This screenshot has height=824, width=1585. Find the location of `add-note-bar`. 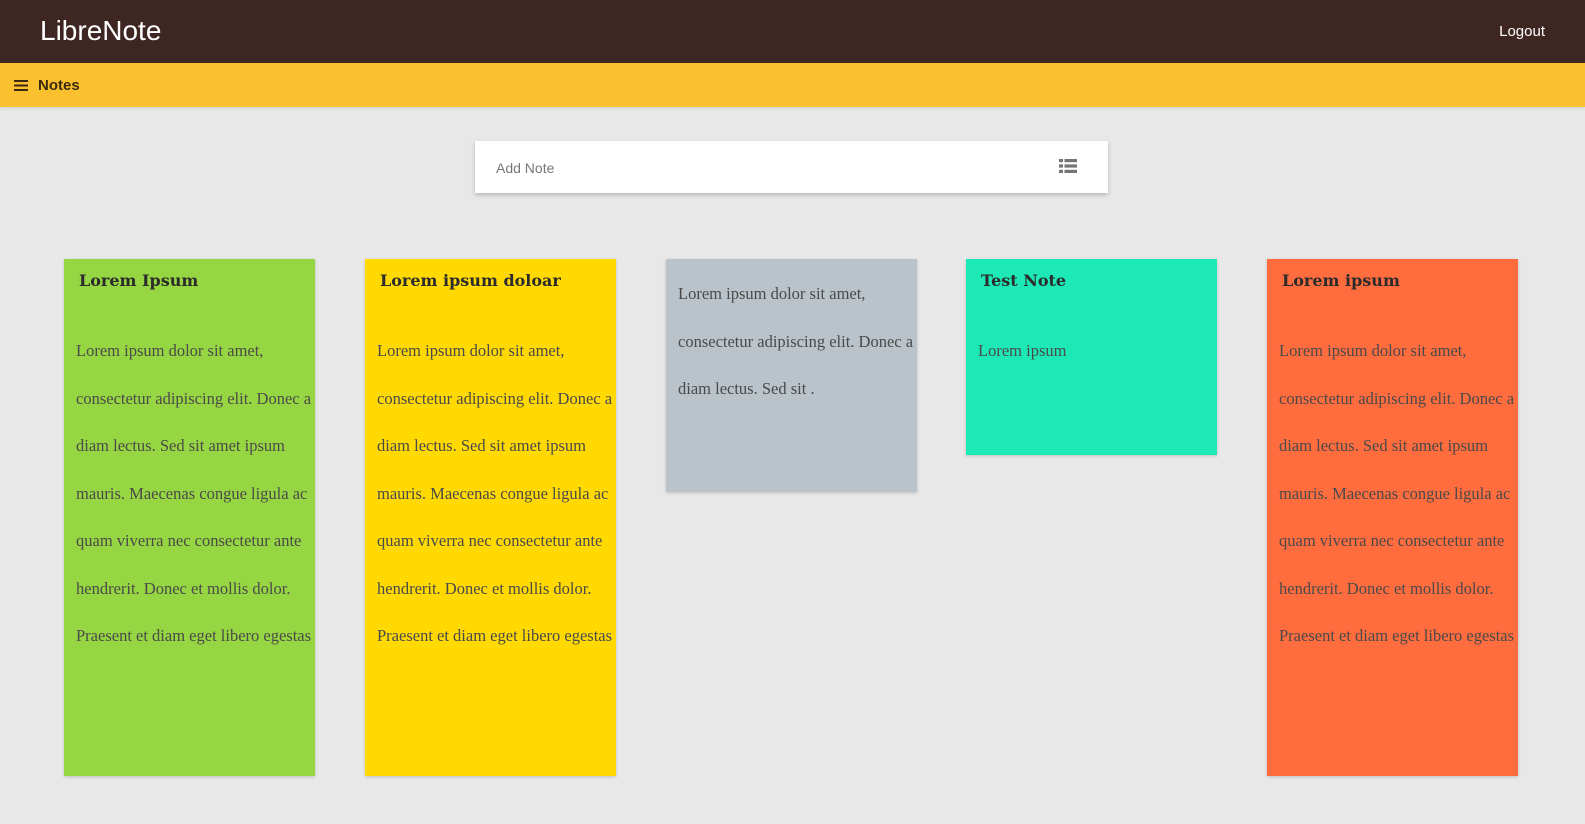

add-note-bar is located at coordinates (791, 167).